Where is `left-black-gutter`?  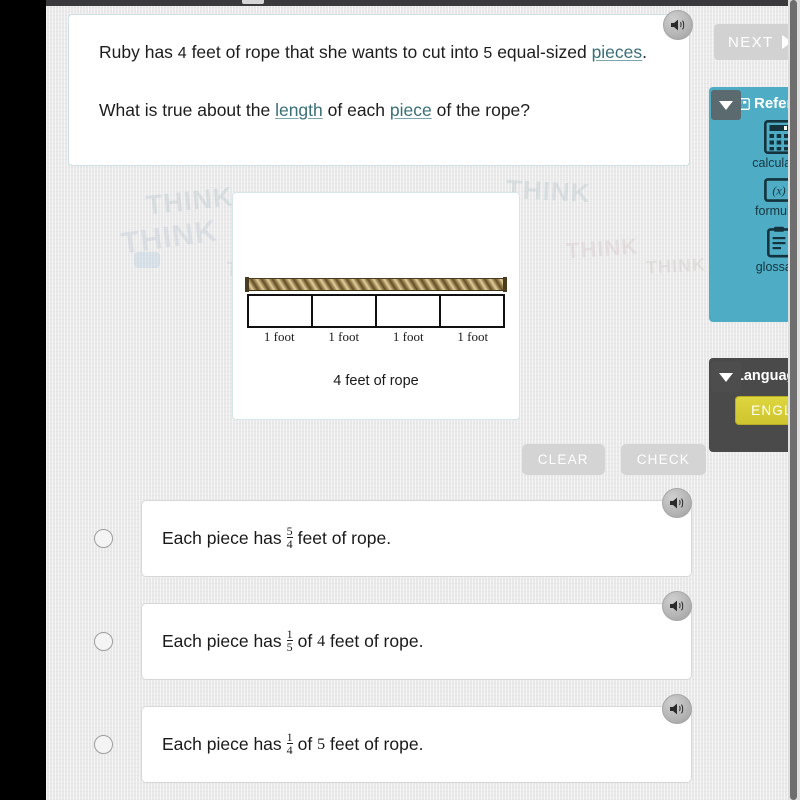
left-black-gutter is located at coordinates (23, 400).